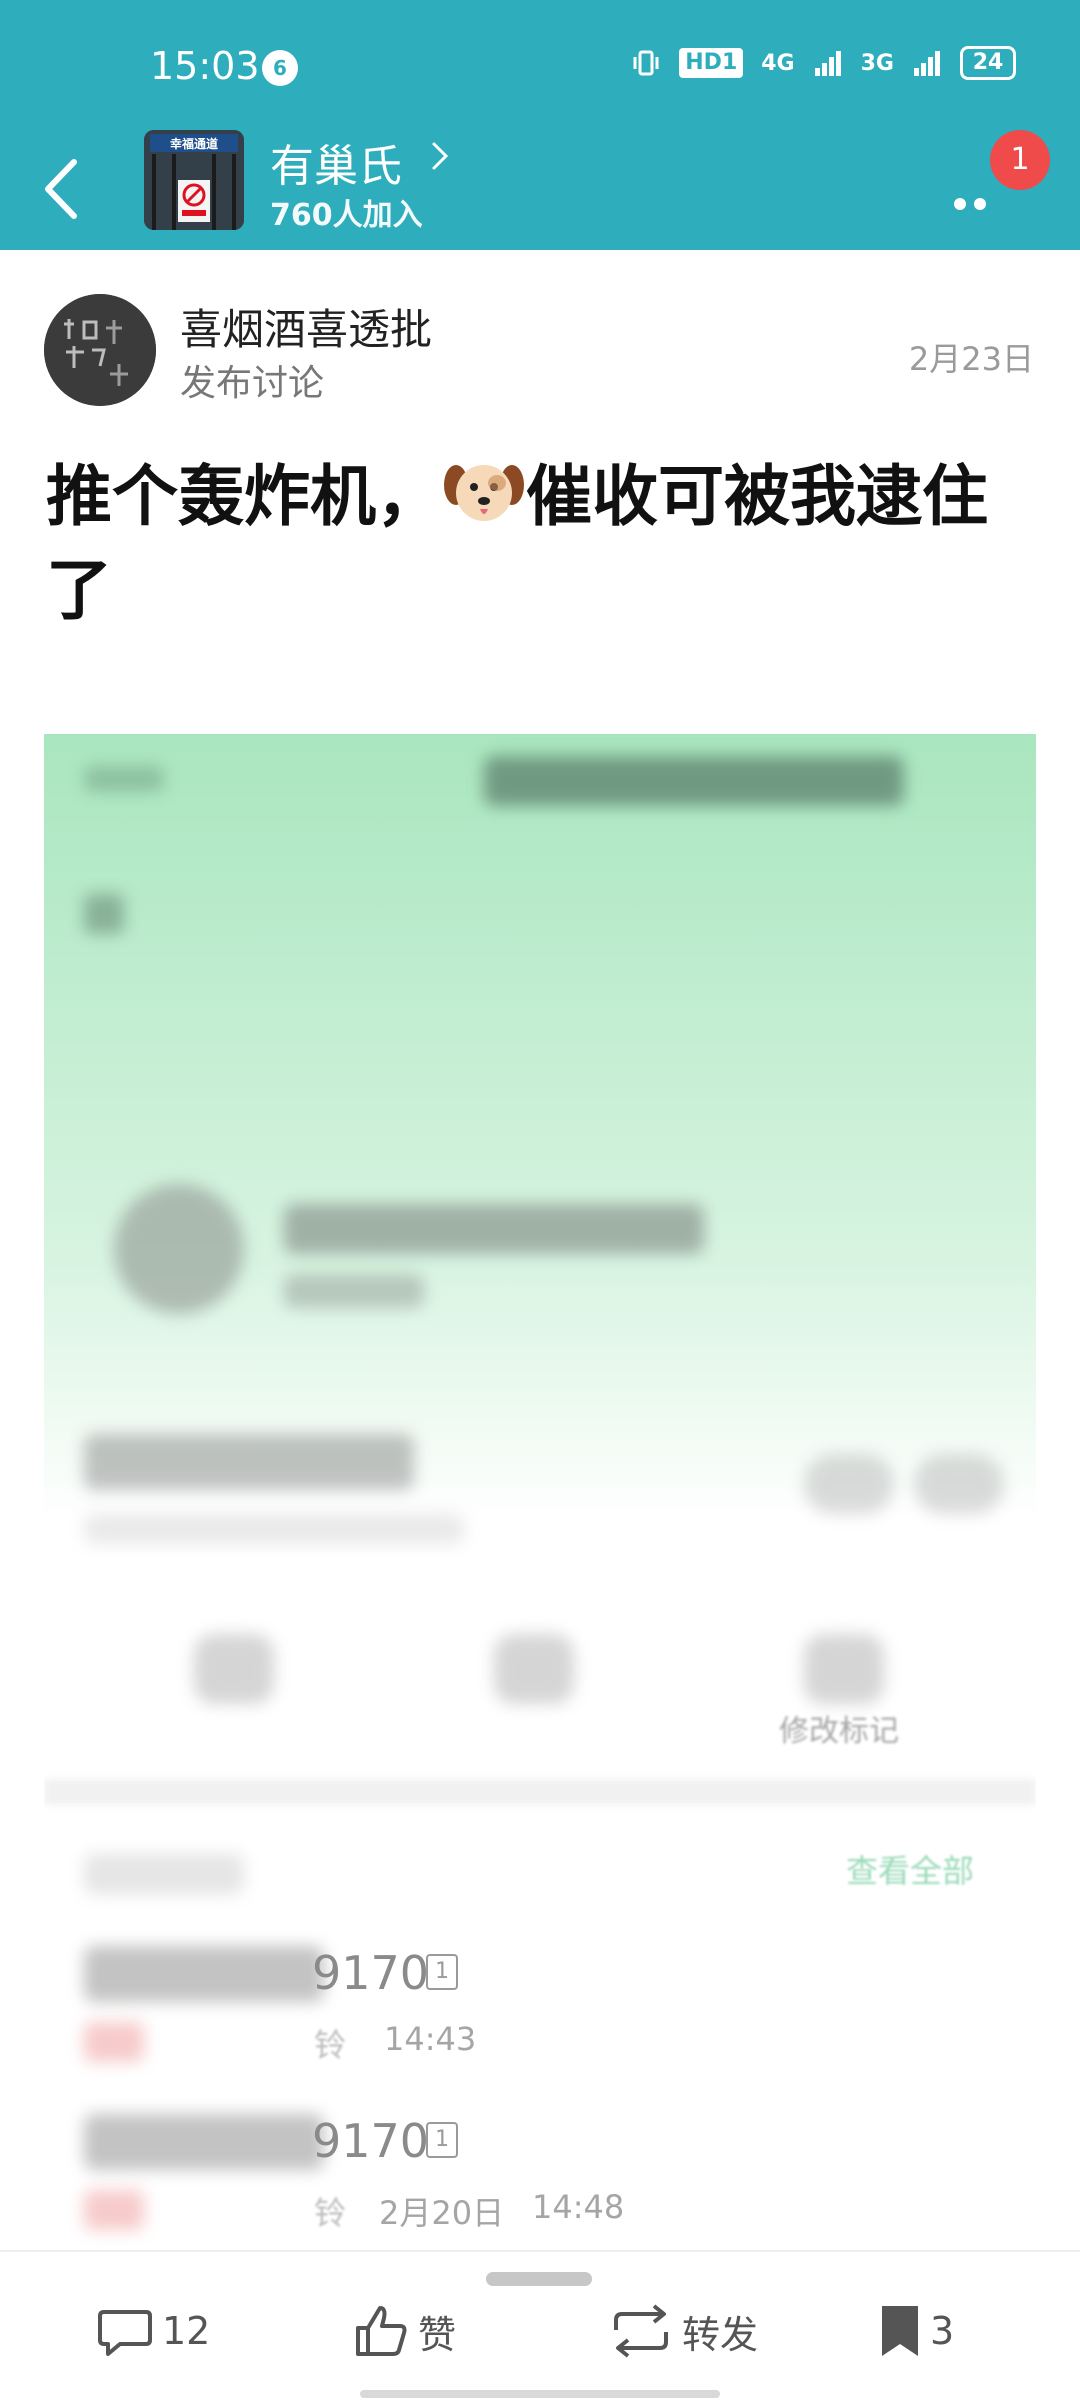  I want to click on like-button: 赞, so click(404, 2331).